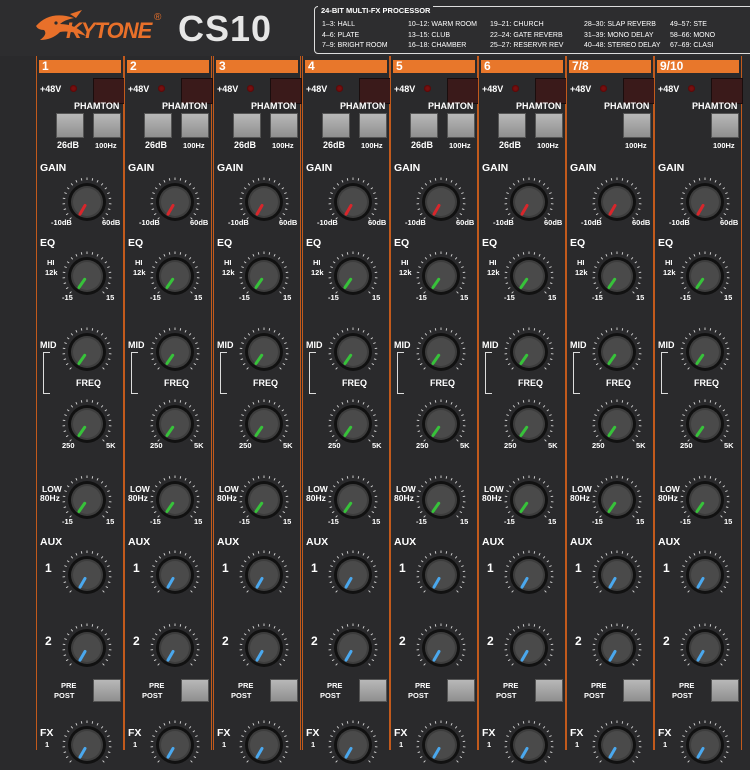 The width and height of the screenshot is (750, 770). Describe the element at coordinates (68, 445) in the screenshot. I see `freq-min-label: 250` at that location.